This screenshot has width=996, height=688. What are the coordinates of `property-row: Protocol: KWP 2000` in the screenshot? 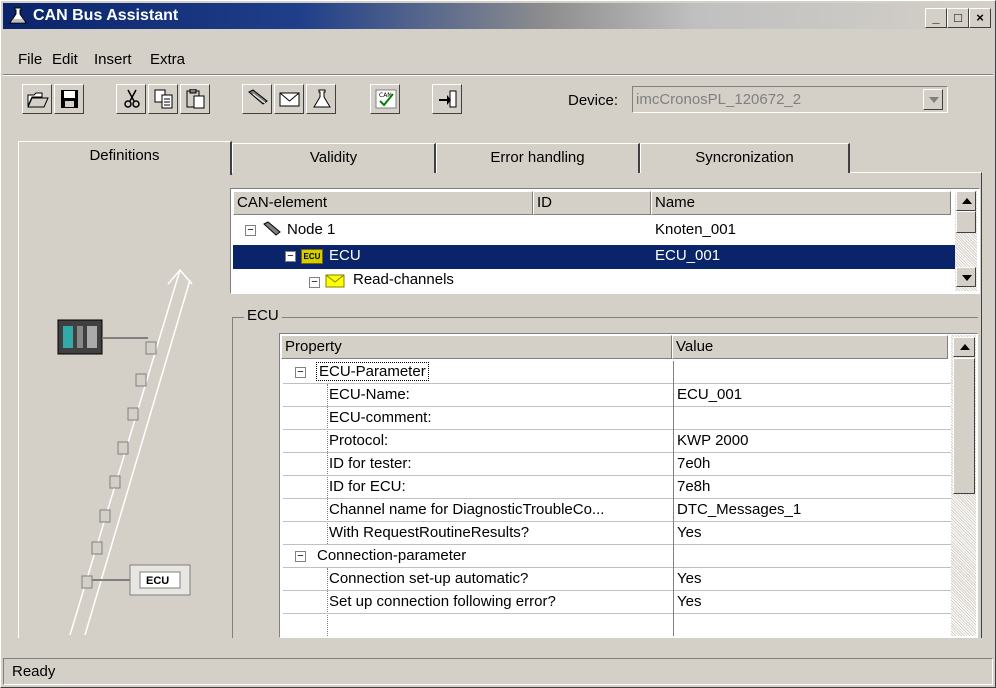 It's located at (617, 441).